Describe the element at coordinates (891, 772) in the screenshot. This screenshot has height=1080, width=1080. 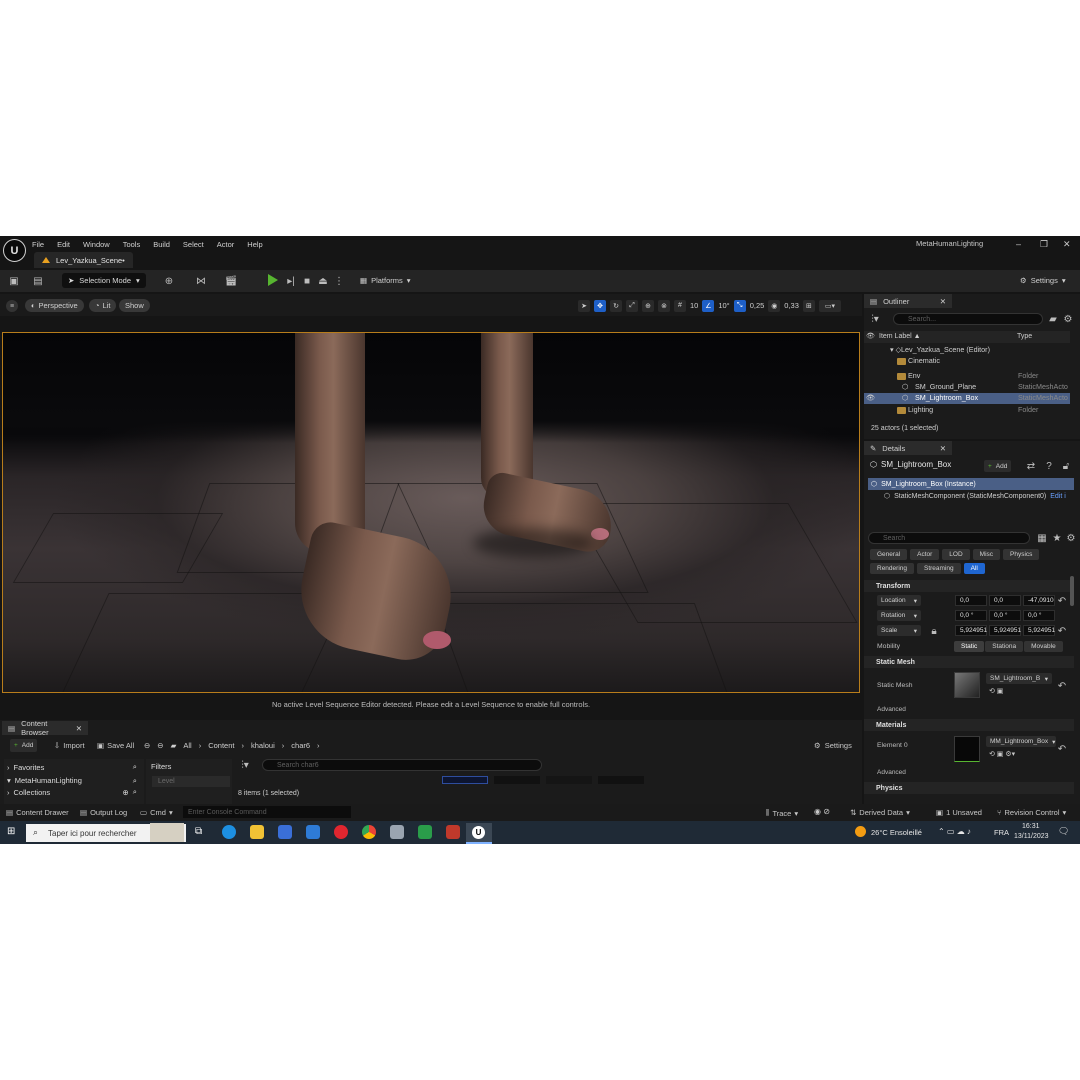
I see `materials-advanced: Advanced` at that location.